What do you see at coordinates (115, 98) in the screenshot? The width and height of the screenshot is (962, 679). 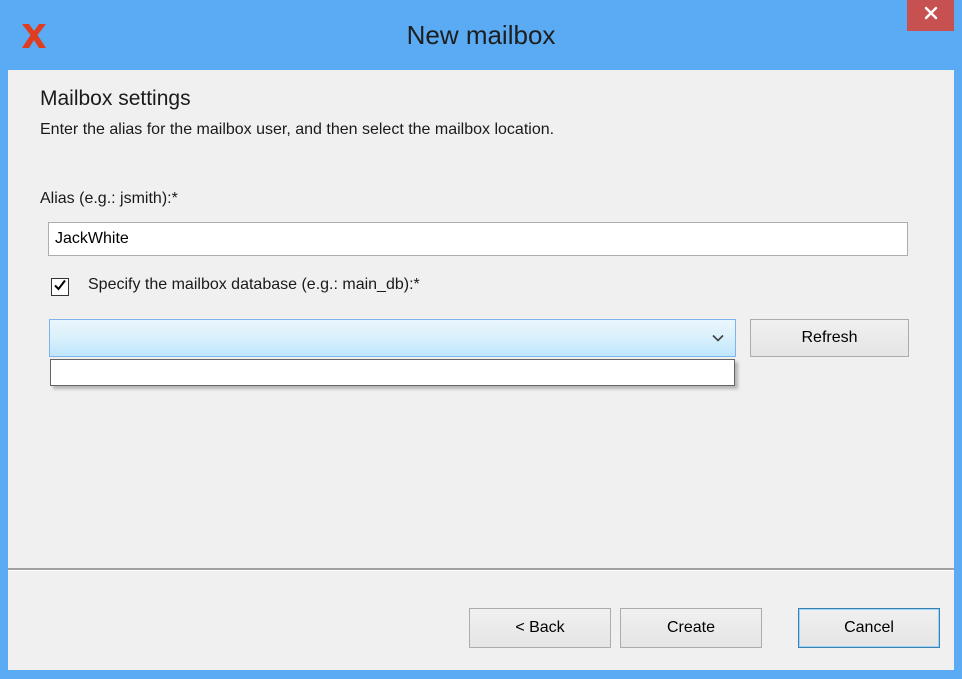 I see `section-title: Mailbox settings` at bounding box center [115, 98].